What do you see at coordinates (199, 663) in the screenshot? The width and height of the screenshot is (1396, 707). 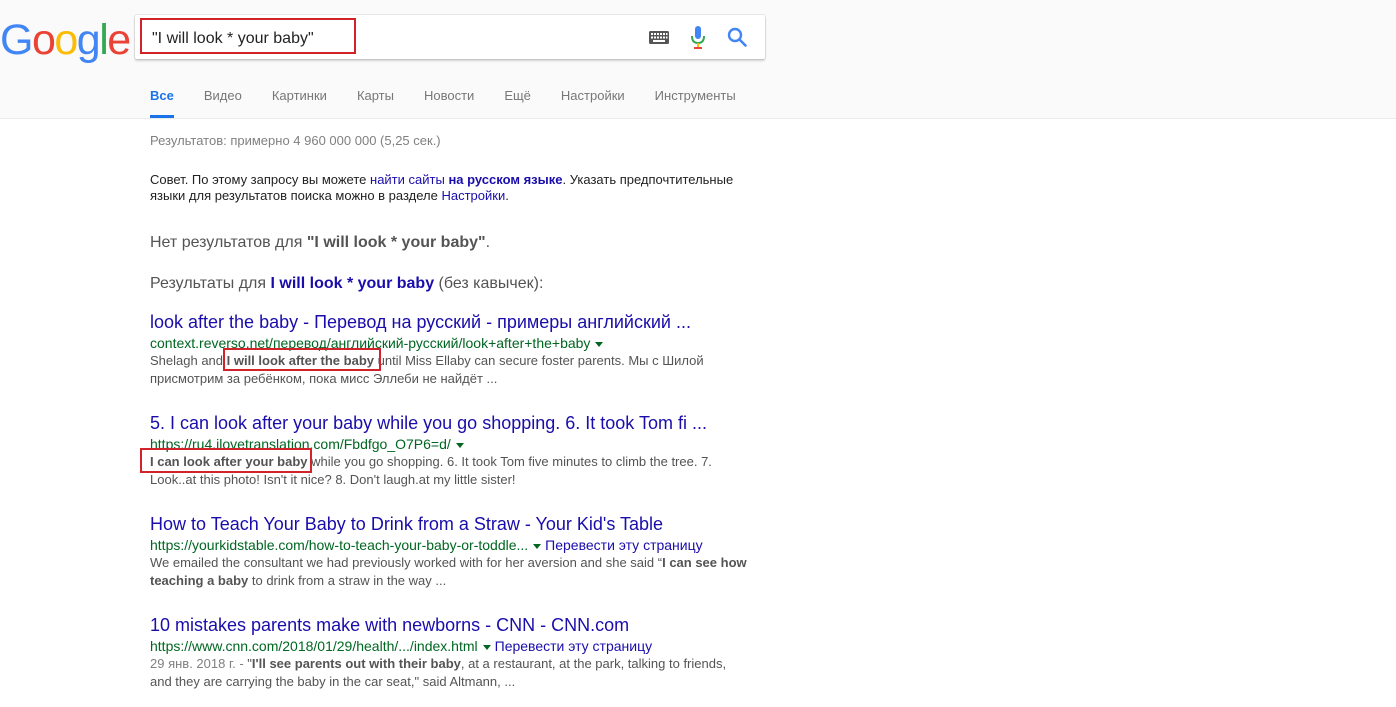 I see `snippet-date: 29 янв. 2018 г. -` at bounding box center [199, 663].